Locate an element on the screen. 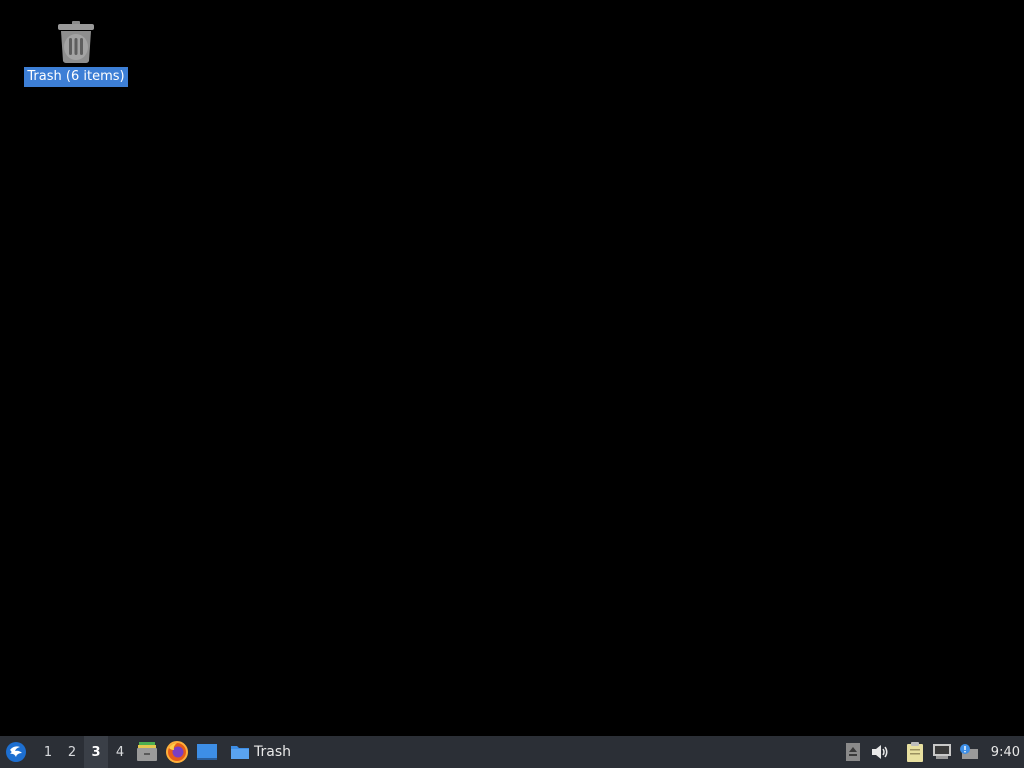 This screenshot has height=768, width=1024. taskbar: 1 2 3 4 Trash 9:40 is located at coordinates (512, 752).